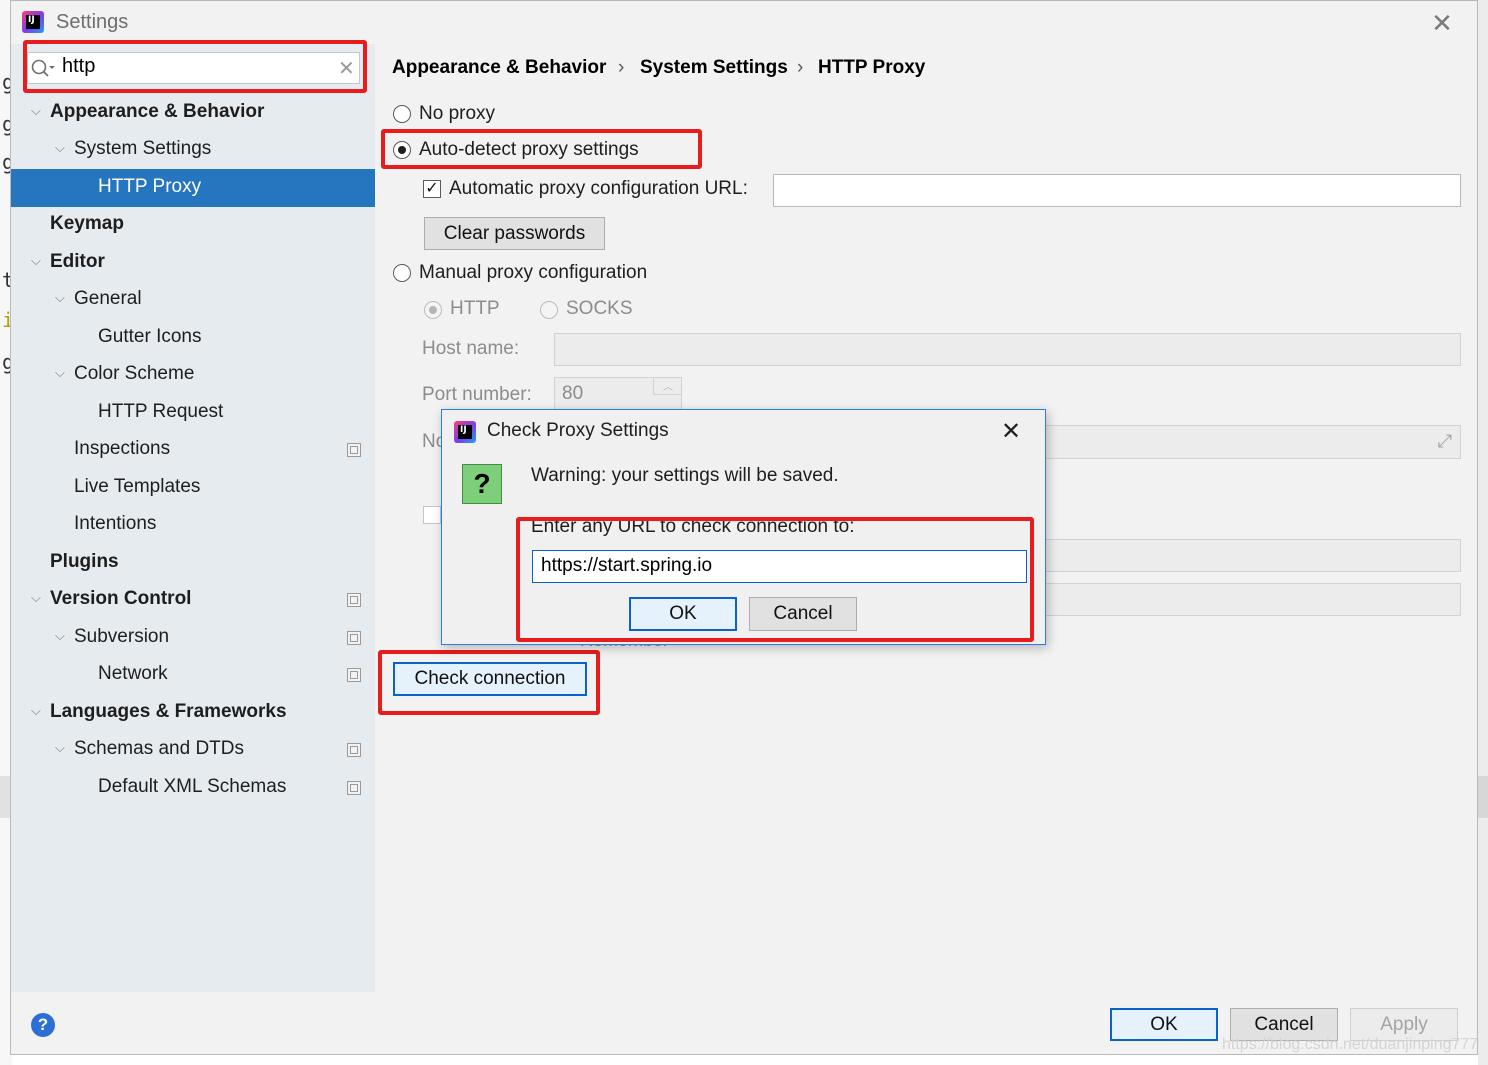 The height and width of the screenshot is (1065, 1488). I want to click on breadcrumb-appearance: Appearance & Behavior, so click(499, 67).